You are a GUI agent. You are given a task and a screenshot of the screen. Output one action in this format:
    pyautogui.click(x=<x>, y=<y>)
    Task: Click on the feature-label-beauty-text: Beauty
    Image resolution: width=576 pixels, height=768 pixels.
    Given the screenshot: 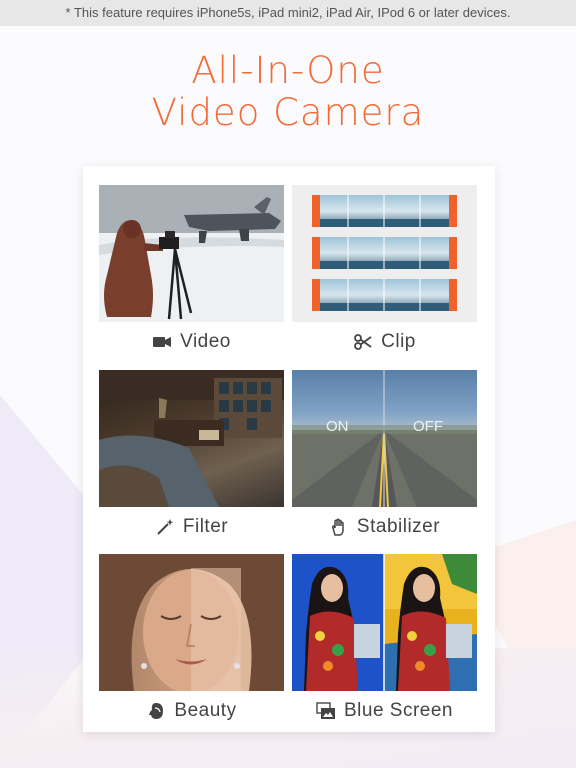 What is the action you would take?
    pyautogui.click(x=205, y=710)
    